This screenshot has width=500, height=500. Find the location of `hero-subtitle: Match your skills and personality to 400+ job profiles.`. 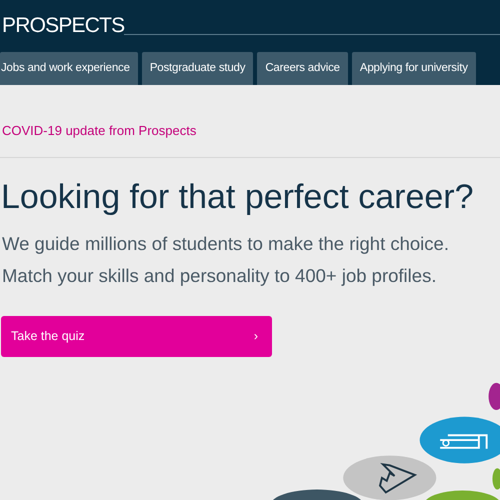

hero-subtitle: Match your skills and personality to 400+ job profiles. is located at coordinates (218, 276).